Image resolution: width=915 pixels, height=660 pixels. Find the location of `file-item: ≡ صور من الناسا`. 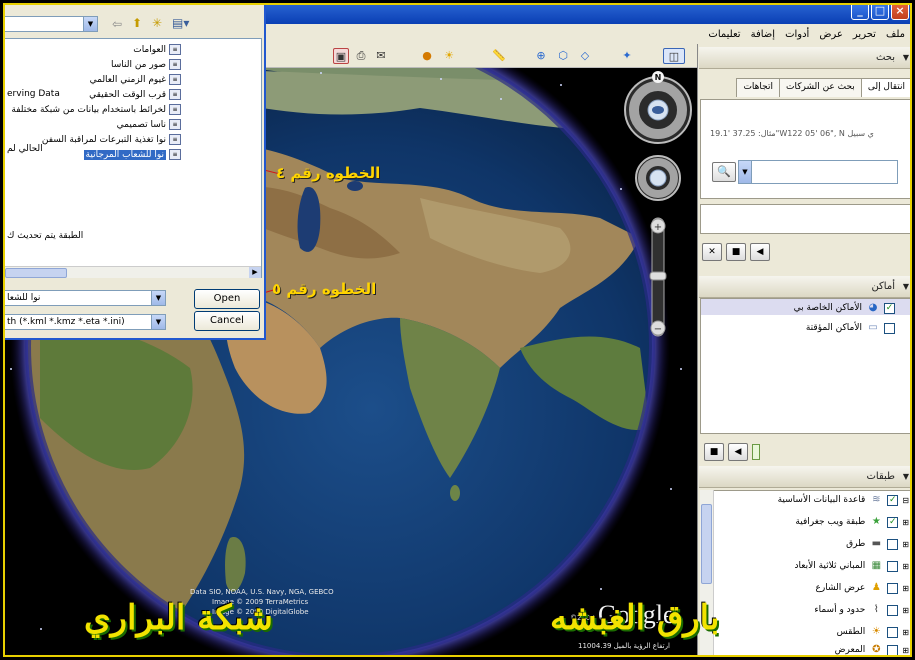

file-item: ≡ صور من الناسا is located at coordinates (146, 64).